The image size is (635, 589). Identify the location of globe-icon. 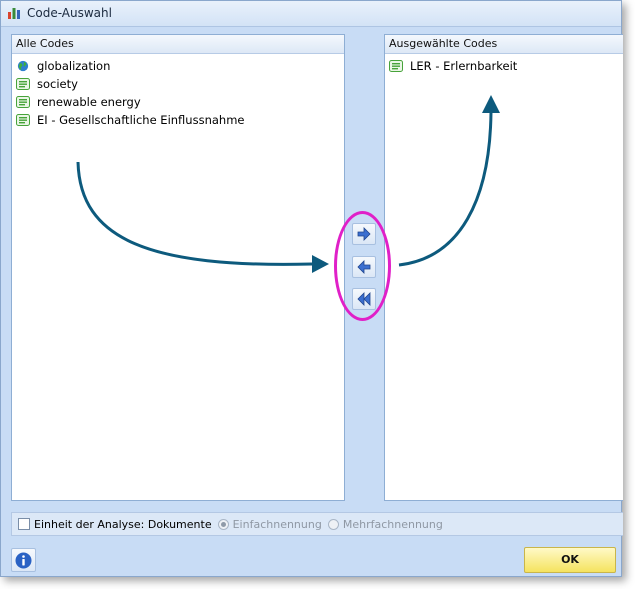
(23, 66).